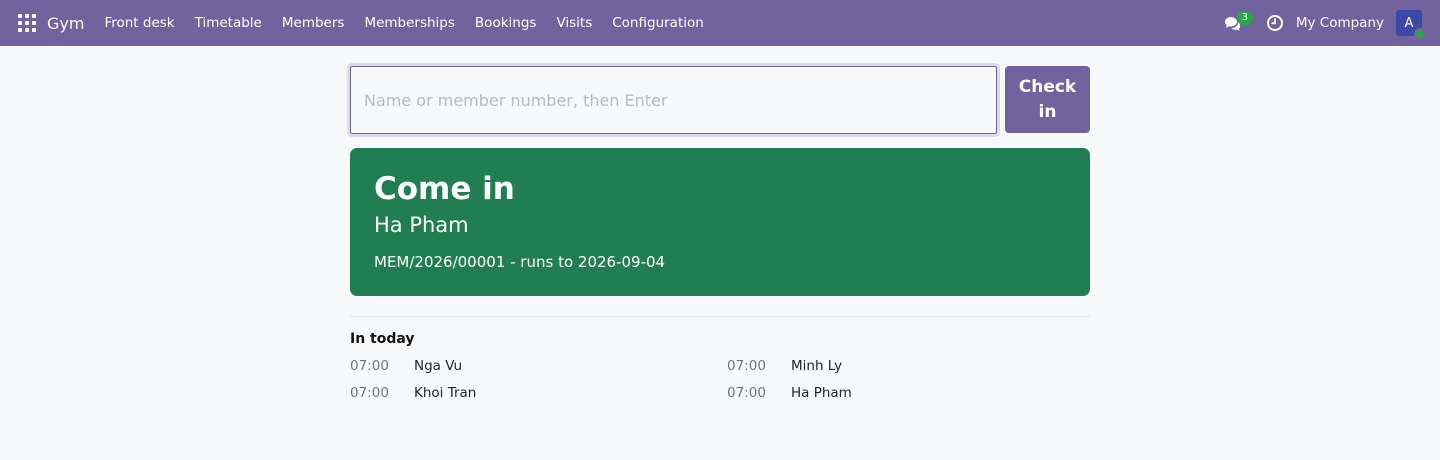 This screenshot has height=460, width=1440. What do you see at coordinates (908, 393) in the screenshot?
I see `list-item: 07:00 Ha Pham` at bounding box center [908, 393].